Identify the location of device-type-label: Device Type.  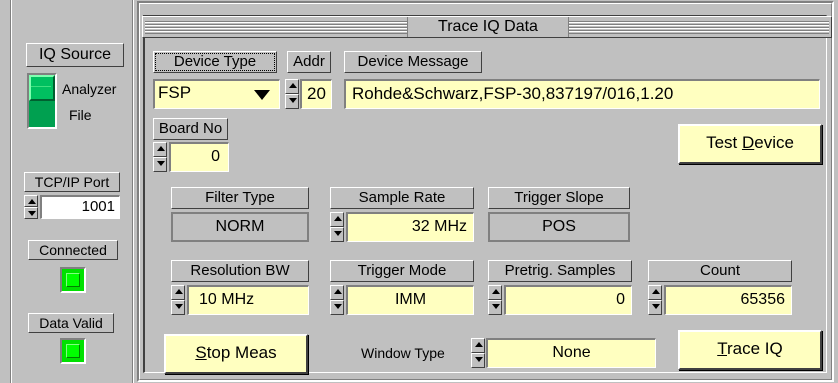
(215, 62).